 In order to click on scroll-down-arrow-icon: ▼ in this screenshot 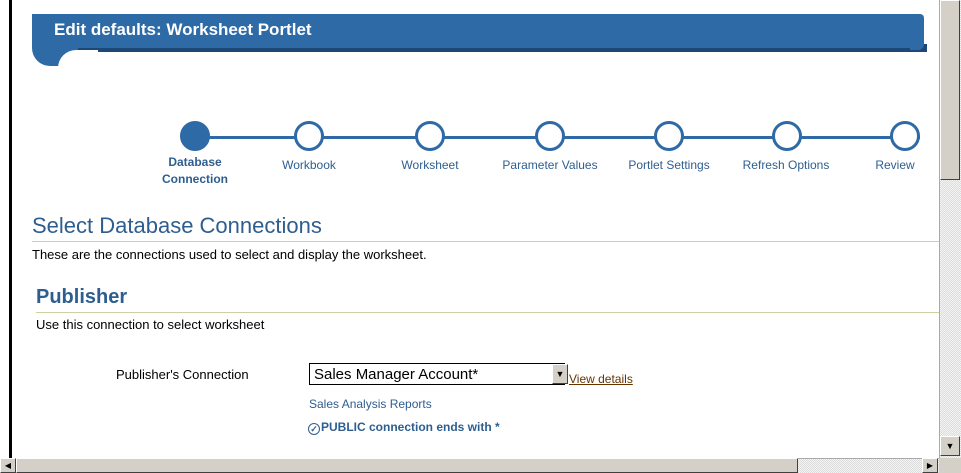, I will do `click(950, 446)`.